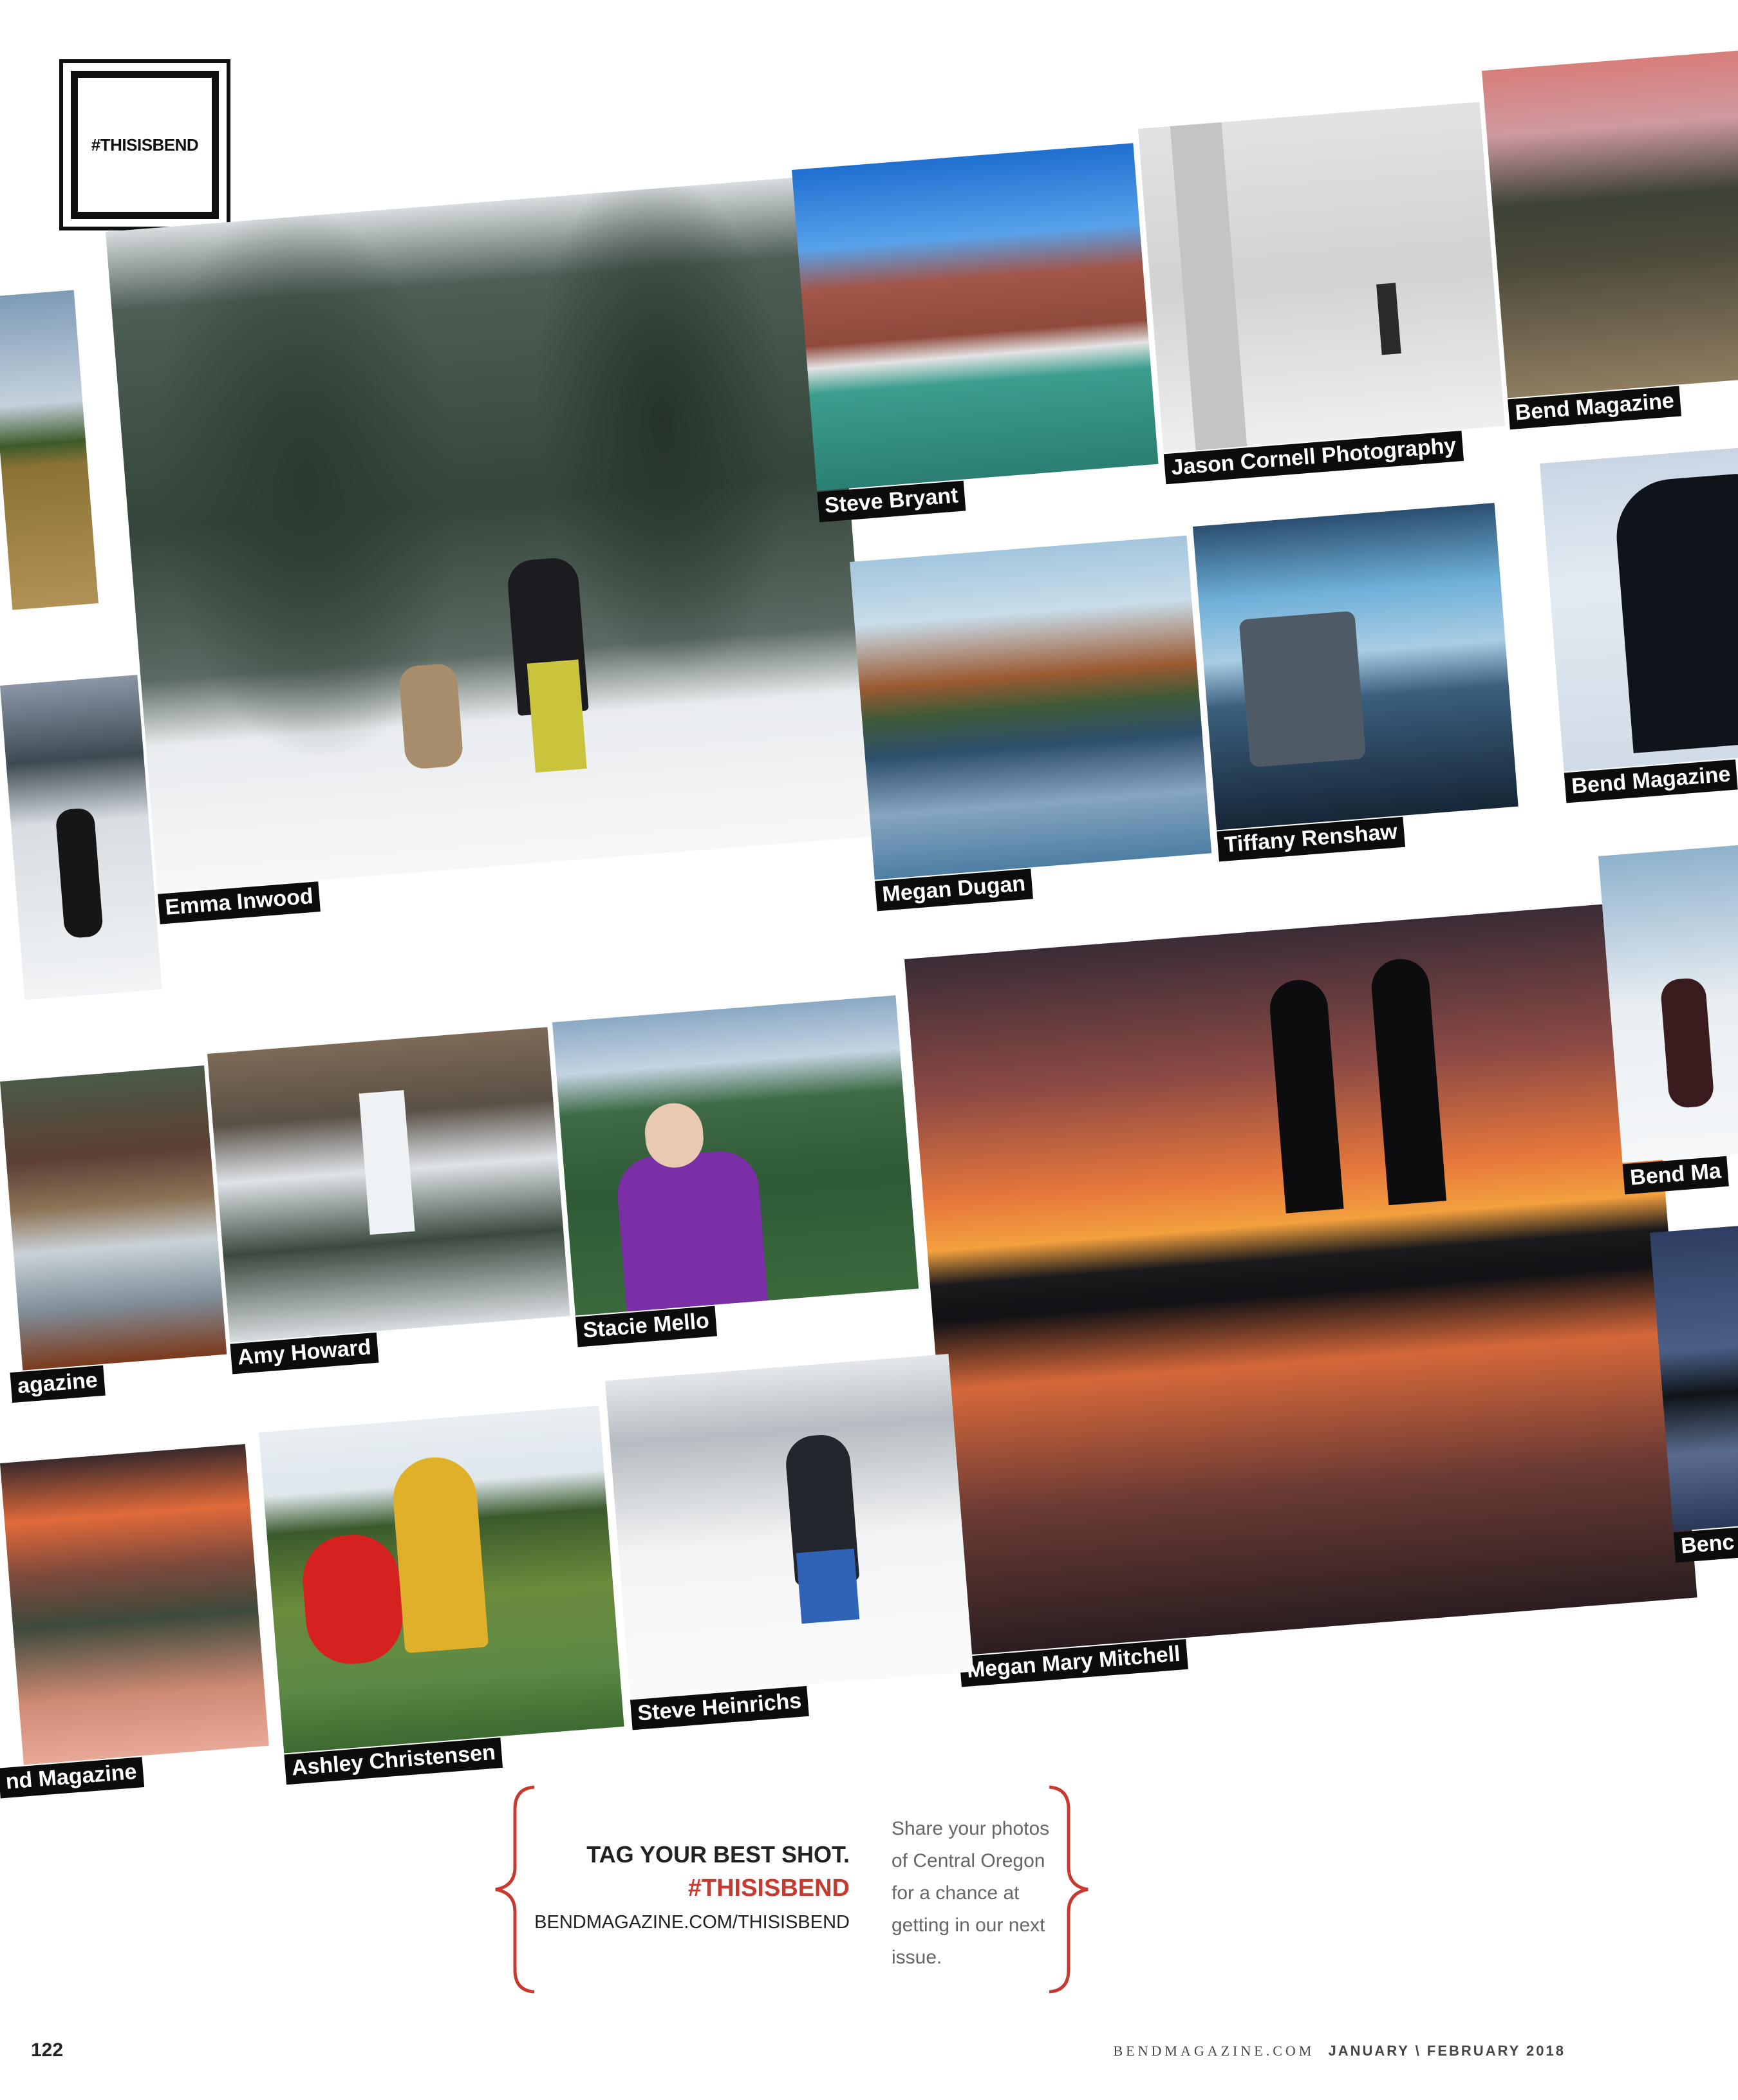 The height and width of the screenshot is (2100, 1738). What do you see at coordinates (58, 1384) in the screenshot?
I see `photo-credit: agazine` at bounding box center [58, 1384].